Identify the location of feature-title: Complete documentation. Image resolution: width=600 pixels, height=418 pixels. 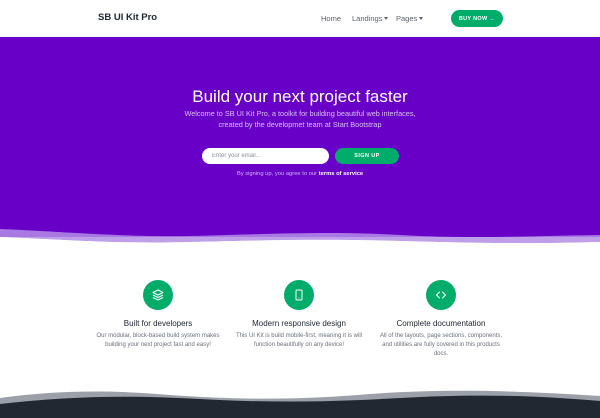
(441, 323).